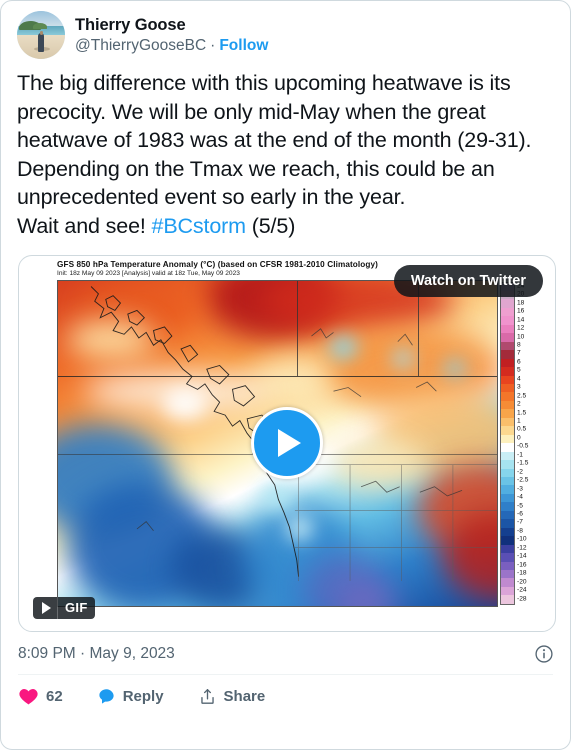 The image size is (573, 752). Describe the element at coordinates (519, 438) in the screenshot. I see `colorbar-label-0: 0` at that location.